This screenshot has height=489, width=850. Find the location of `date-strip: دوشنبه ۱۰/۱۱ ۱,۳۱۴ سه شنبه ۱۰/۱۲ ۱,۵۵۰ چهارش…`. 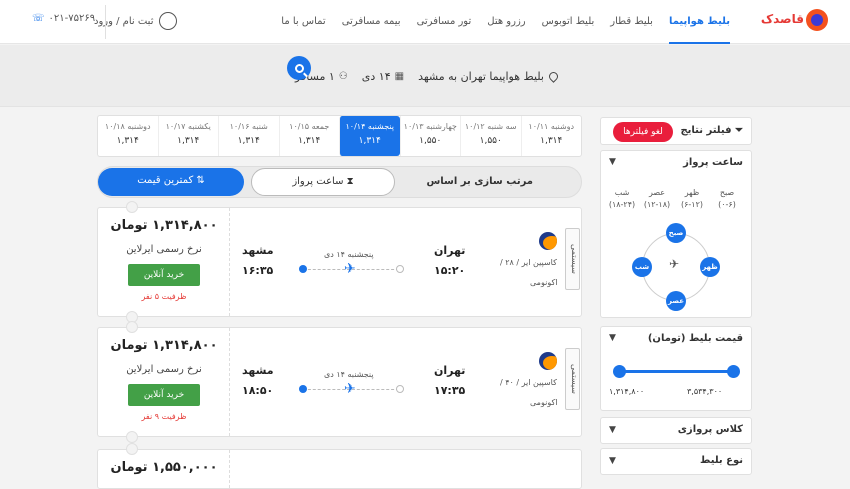

date-strip: دوشنبه ۱۰/۱۱ ۱,۳۱۴ سه شنبه ۱۰/۱۲ ۱,۵۵۰ چهارش… is located at coordinates (339, 136).